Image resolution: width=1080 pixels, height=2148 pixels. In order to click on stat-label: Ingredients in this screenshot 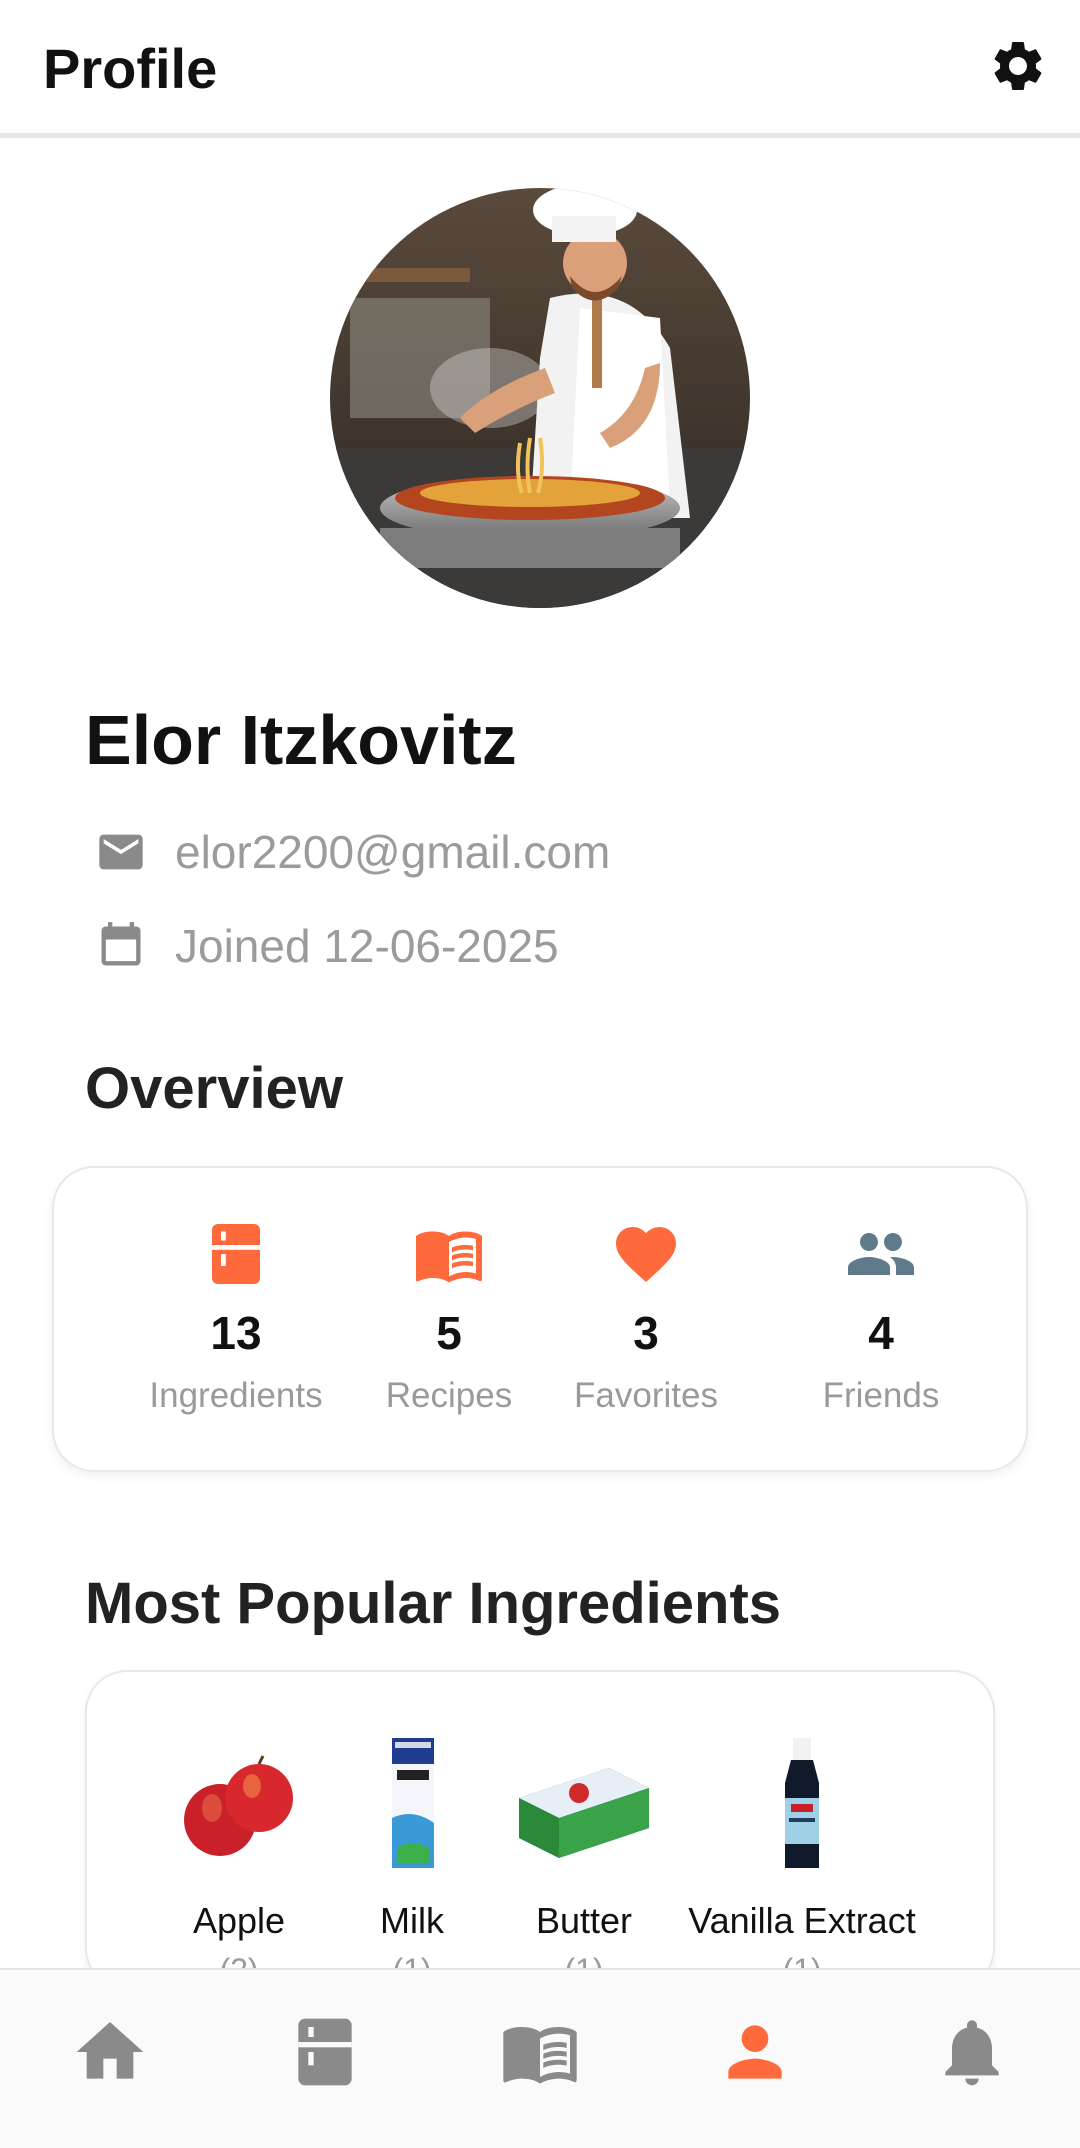, I will do `click(236, 1395)`.